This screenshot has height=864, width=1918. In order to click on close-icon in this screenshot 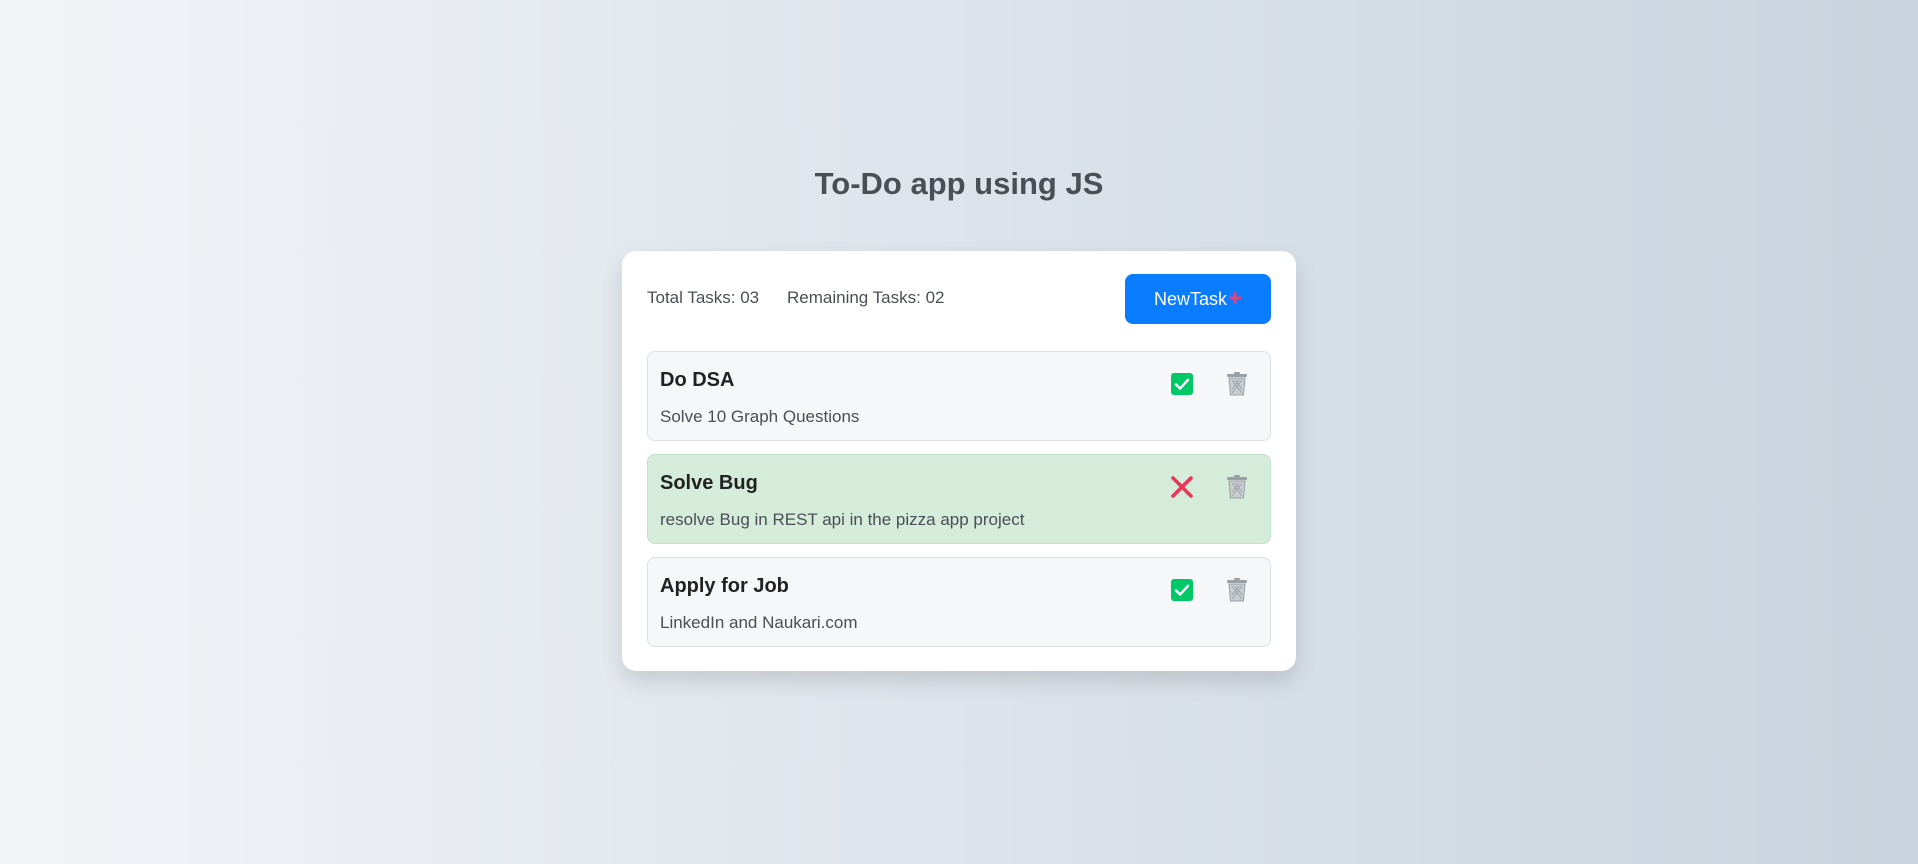, I will do `click(1182, 487)`.